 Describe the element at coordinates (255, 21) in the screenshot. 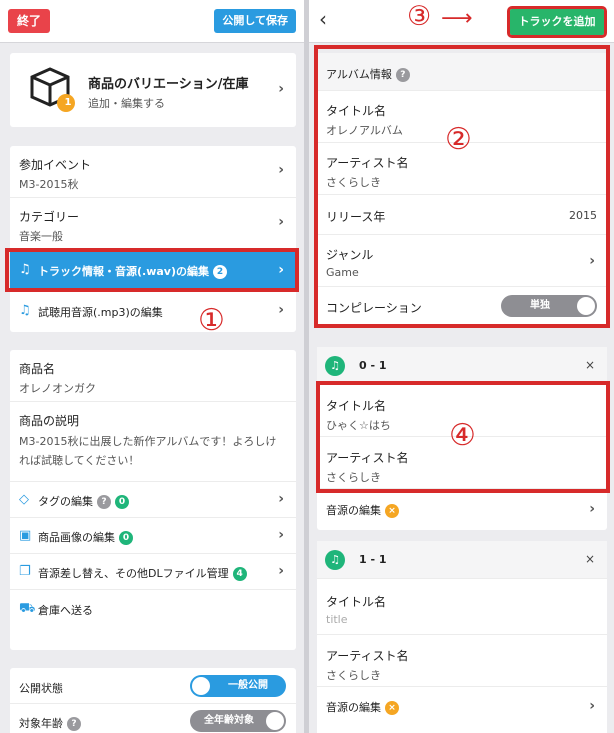

I see `publish-save-button: 公開して保存` at that location.